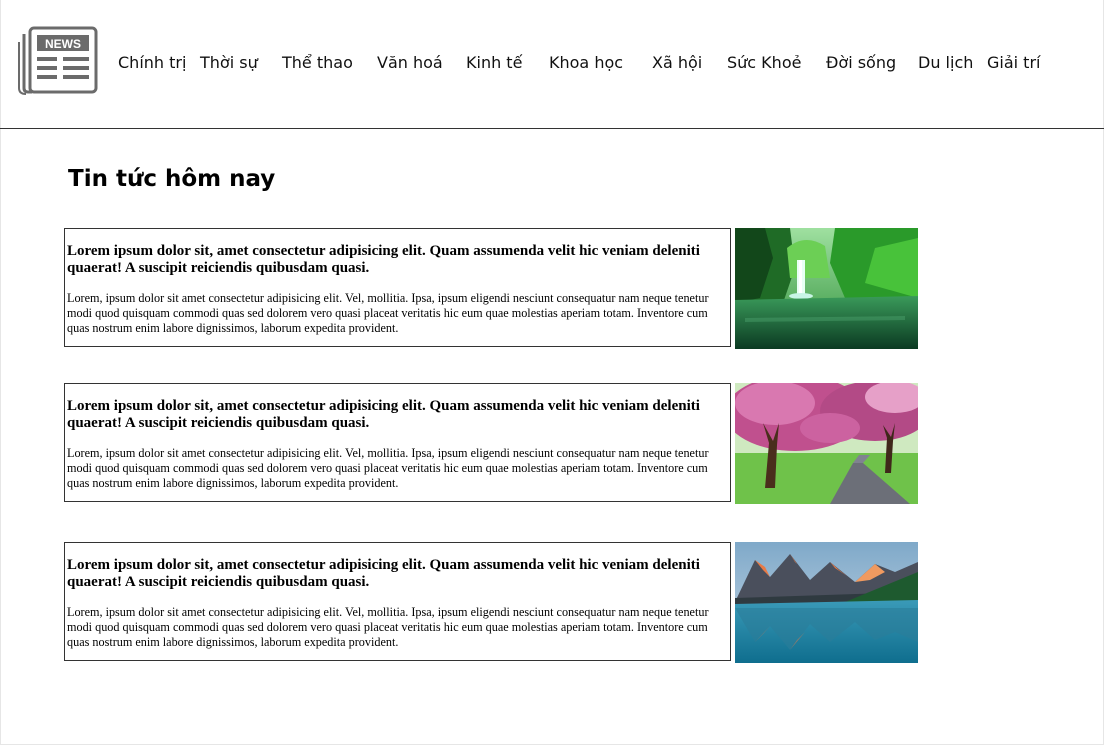 The width and height of the screenshot is (1104, 746). What do you see at coordinates (317, 62) in the screenshot?
I see `nav-item-the-thao: Thể thao` at bounding box center [317, 62].